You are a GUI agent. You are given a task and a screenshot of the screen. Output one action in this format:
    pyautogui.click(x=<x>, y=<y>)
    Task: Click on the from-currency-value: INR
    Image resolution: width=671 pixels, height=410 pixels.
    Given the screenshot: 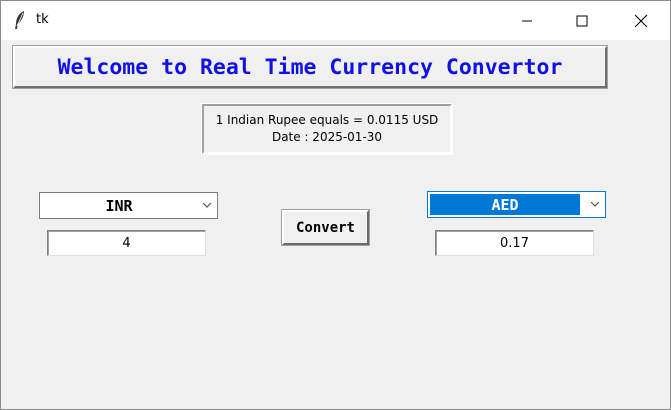 What is the action you would take?
    pyautogui.click(x=119, y=205)
    